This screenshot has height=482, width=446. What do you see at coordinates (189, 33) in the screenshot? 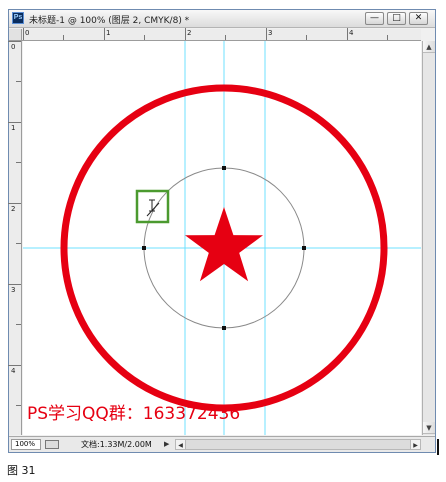
I see `ruler-top-label: 2` at bounding box center [189, 33].